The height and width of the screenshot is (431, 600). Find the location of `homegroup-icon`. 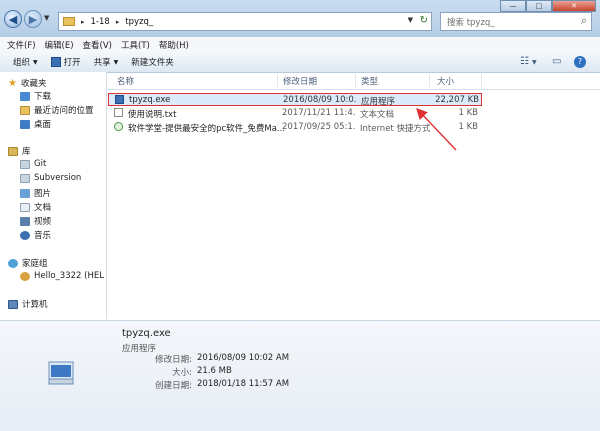

homegroup-icon is located at coordinates (13, 263).